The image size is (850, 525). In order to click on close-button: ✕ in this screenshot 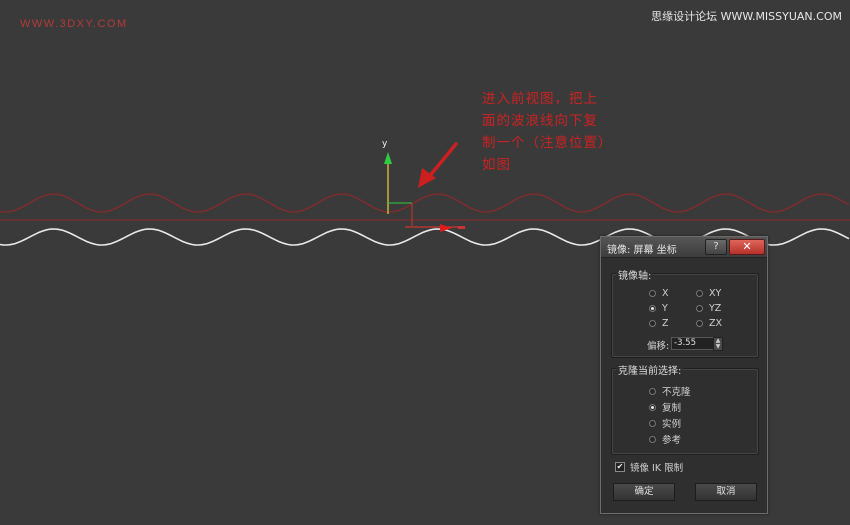, I will do `click(747, 247)`.